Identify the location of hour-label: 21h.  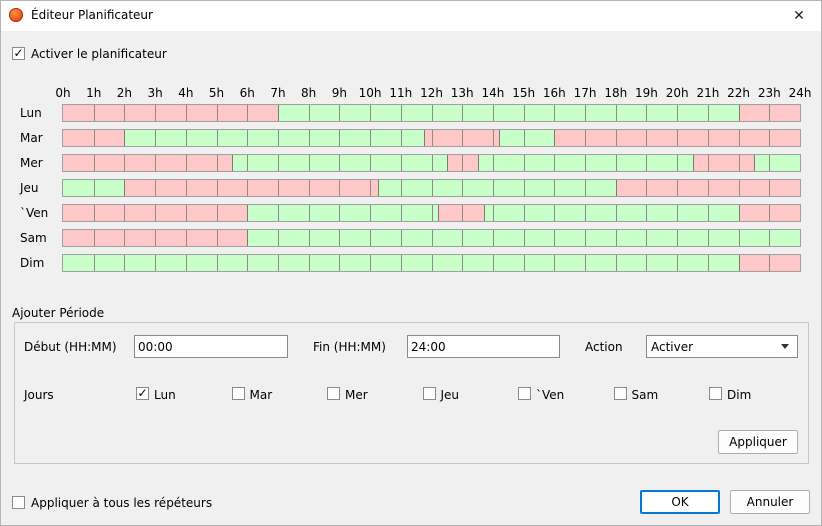
(708, 93).